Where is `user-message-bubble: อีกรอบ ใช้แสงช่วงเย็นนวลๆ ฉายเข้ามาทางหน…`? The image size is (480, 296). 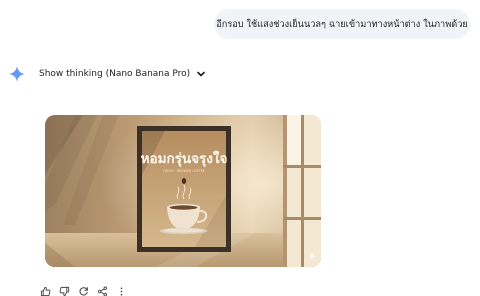
user-message-bubble: อีกรอบ ใช้แสงช่วงเย็นนวลๆ ฉายเข้ามาทางหน… is located at coordinates (342, 24).